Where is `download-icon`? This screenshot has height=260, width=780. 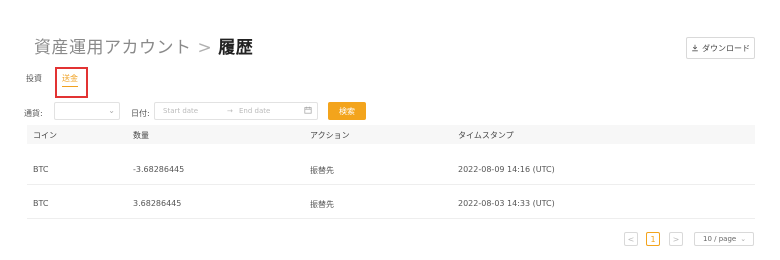
download-icon is located at coordinates (695, 48).